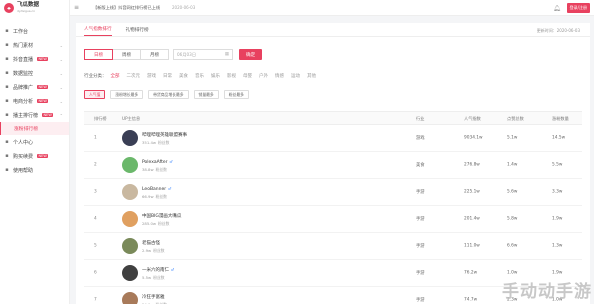 The width and height of the screenshot is (594, 304). I want to click on up-name: 一米六的南仁 ♂, so click(158, 270).